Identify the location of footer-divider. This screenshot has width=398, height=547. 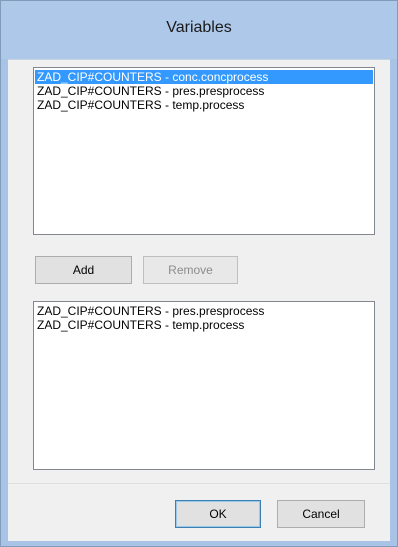
(199, 483).